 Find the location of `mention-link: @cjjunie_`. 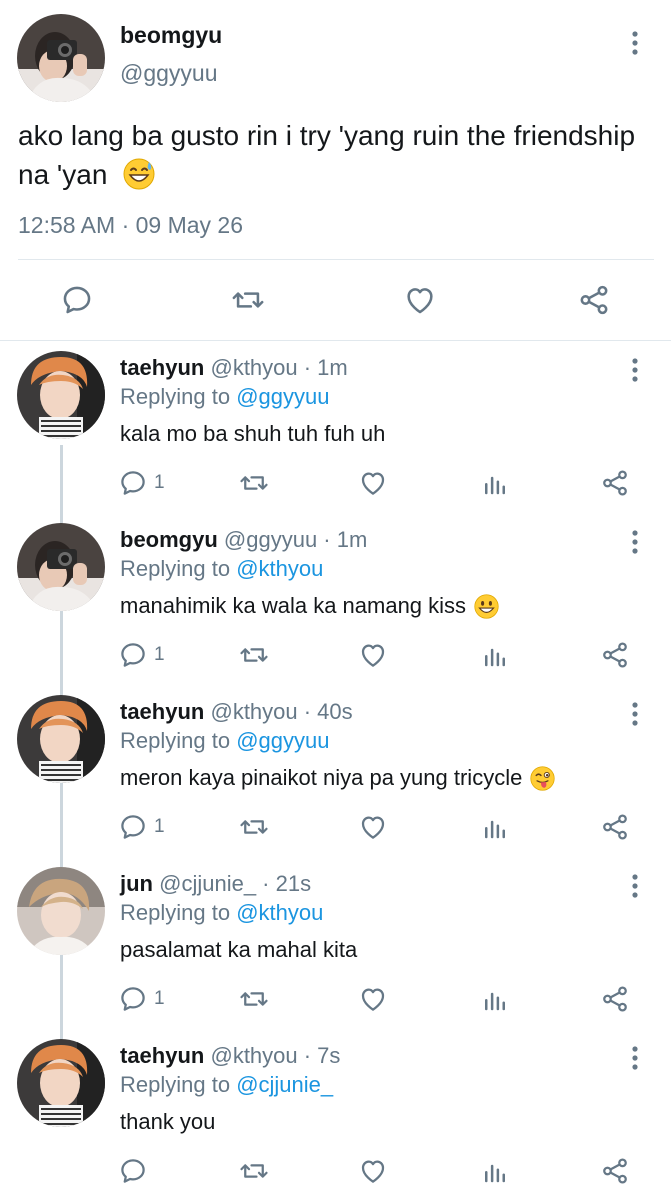

mention-link: @cjjunie_ is located at coordinates (284, 1084).